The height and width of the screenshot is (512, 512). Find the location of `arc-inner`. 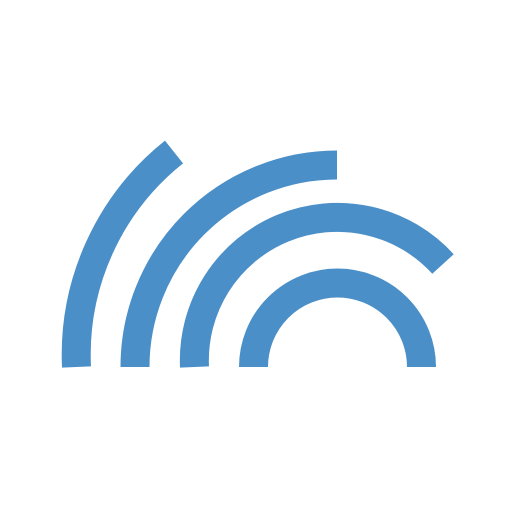

arc-inner is located at coordinates (337, 318).